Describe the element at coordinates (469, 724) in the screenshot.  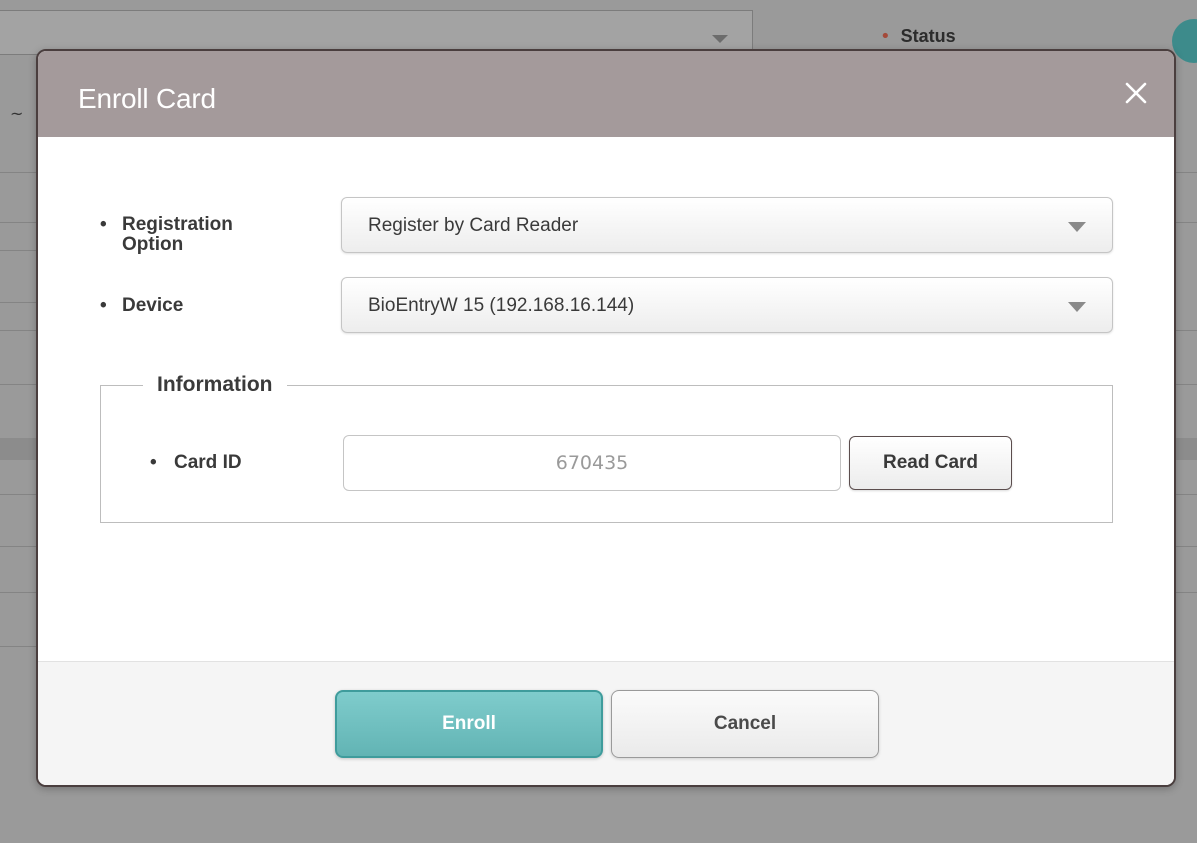
I see `enroll-button: Enroll` at that location.